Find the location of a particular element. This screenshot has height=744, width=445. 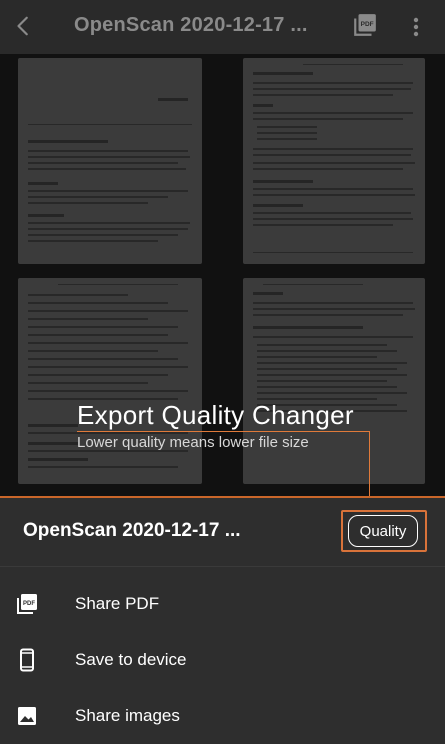

more-options-button is located at coordinates (416, 27).